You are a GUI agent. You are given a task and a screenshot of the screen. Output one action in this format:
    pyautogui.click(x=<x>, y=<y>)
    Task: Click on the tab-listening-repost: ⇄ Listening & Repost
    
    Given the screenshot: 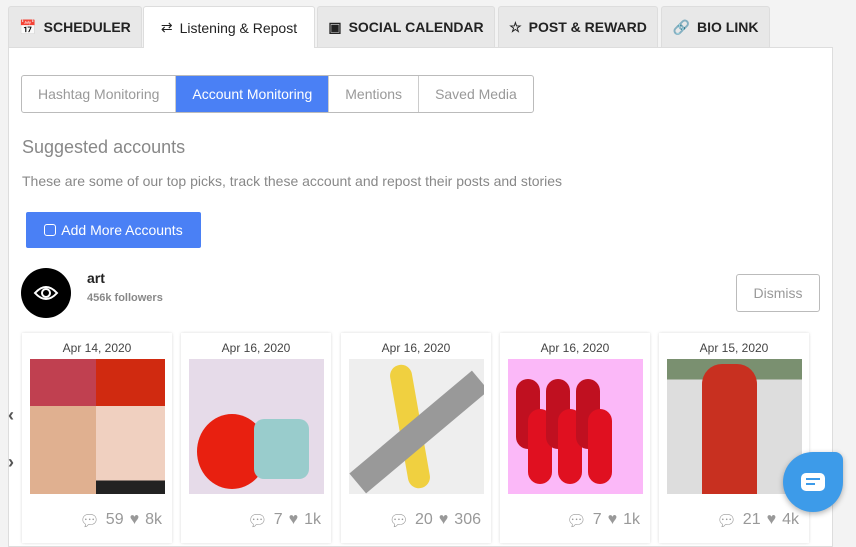 What is the action you would take?
    pyautogui.click(x=229, y=27)
    